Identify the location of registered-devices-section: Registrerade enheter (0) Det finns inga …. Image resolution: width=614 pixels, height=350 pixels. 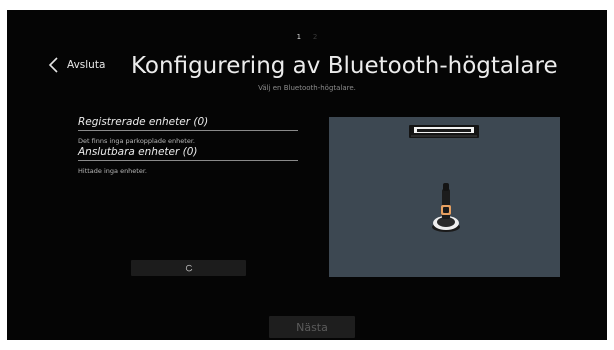
(188, 130).